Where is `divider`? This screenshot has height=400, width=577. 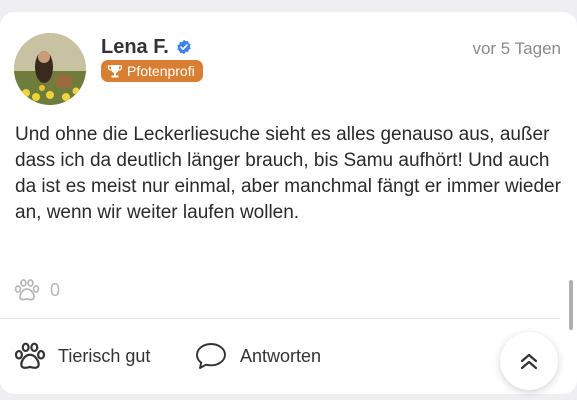 divider is located at coordinates (280, 318).